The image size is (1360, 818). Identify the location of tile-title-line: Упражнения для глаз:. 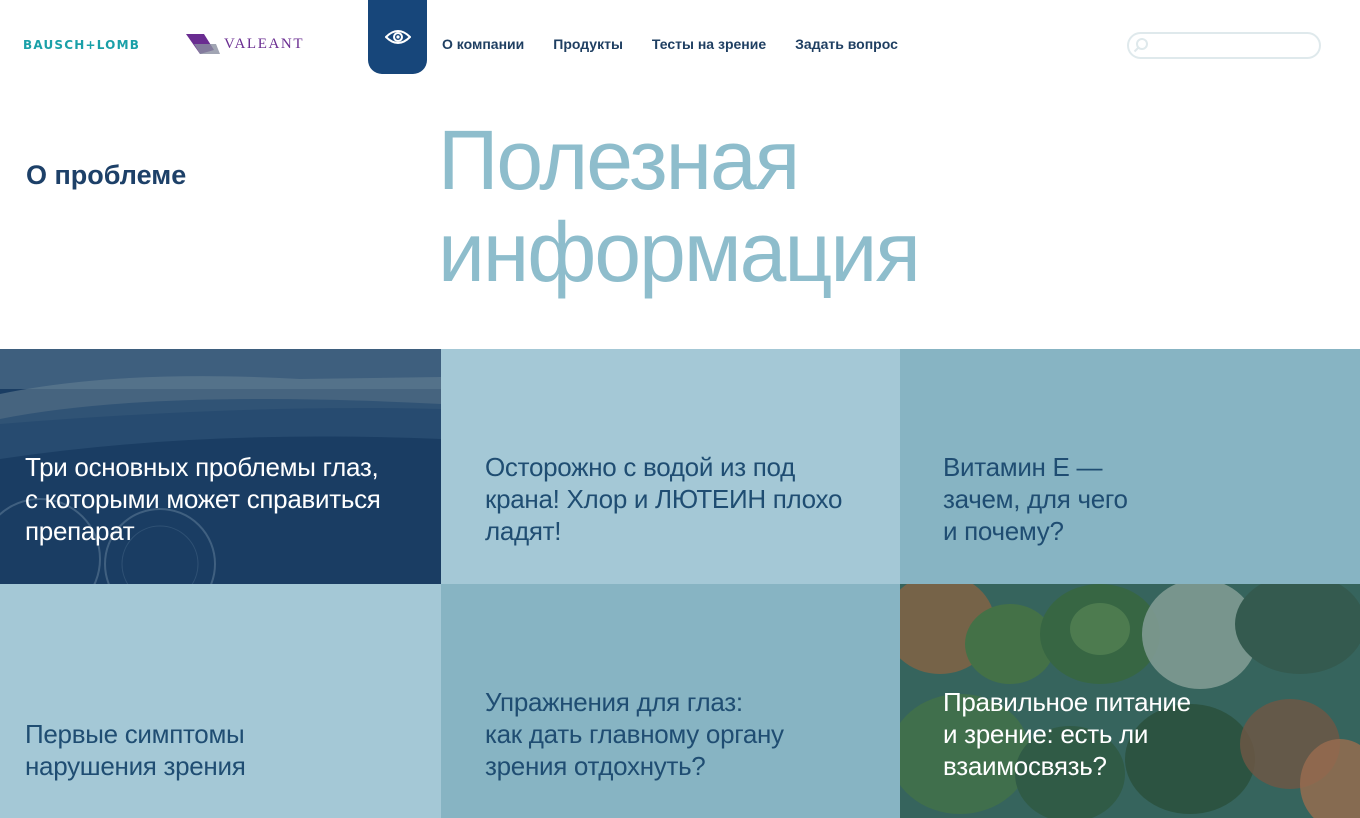
(614, 702).